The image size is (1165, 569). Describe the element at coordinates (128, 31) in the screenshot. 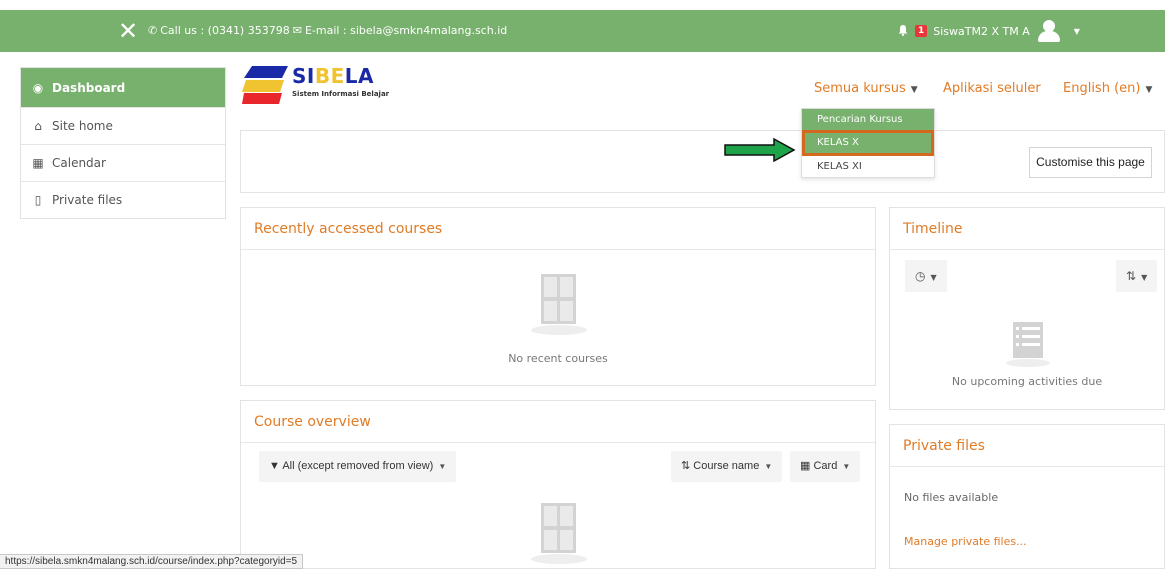

I see `close-icon: ✕` at that location.